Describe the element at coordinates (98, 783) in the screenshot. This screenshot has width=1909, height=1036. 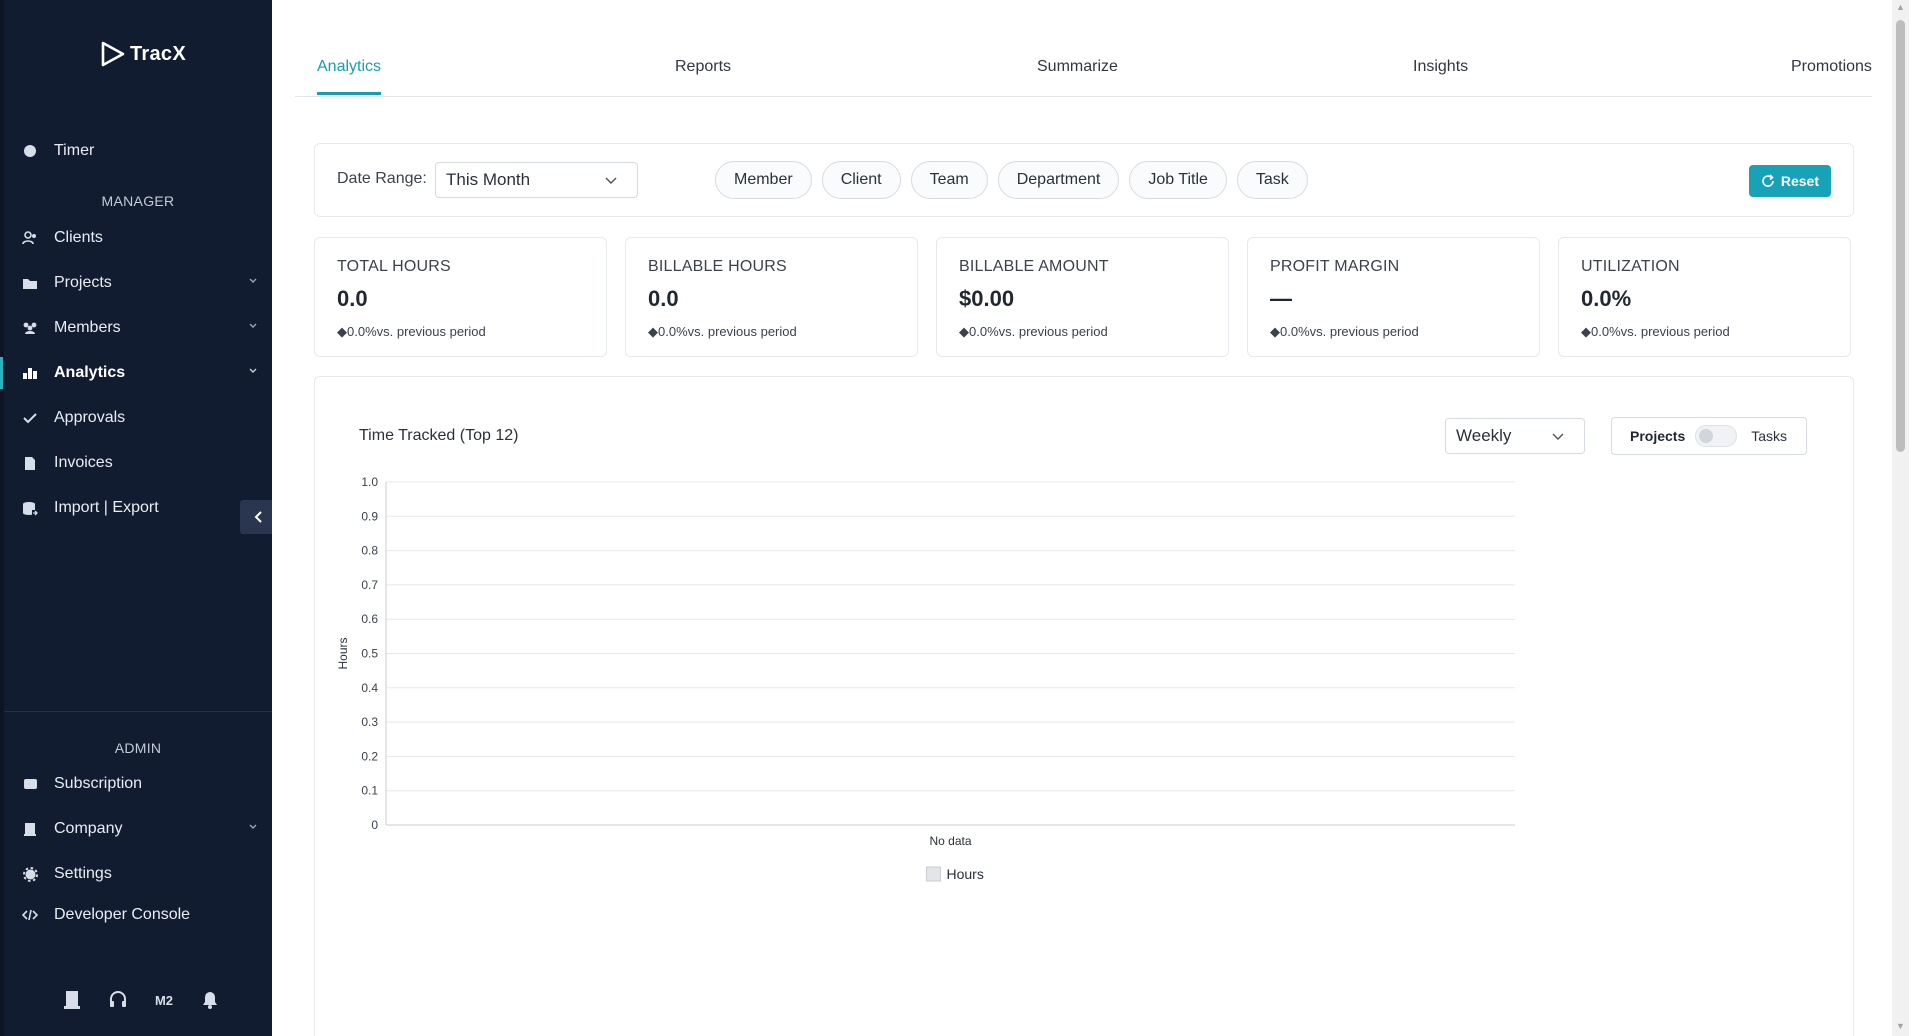
I see `sidebar-item-label: Subscription` at that location.